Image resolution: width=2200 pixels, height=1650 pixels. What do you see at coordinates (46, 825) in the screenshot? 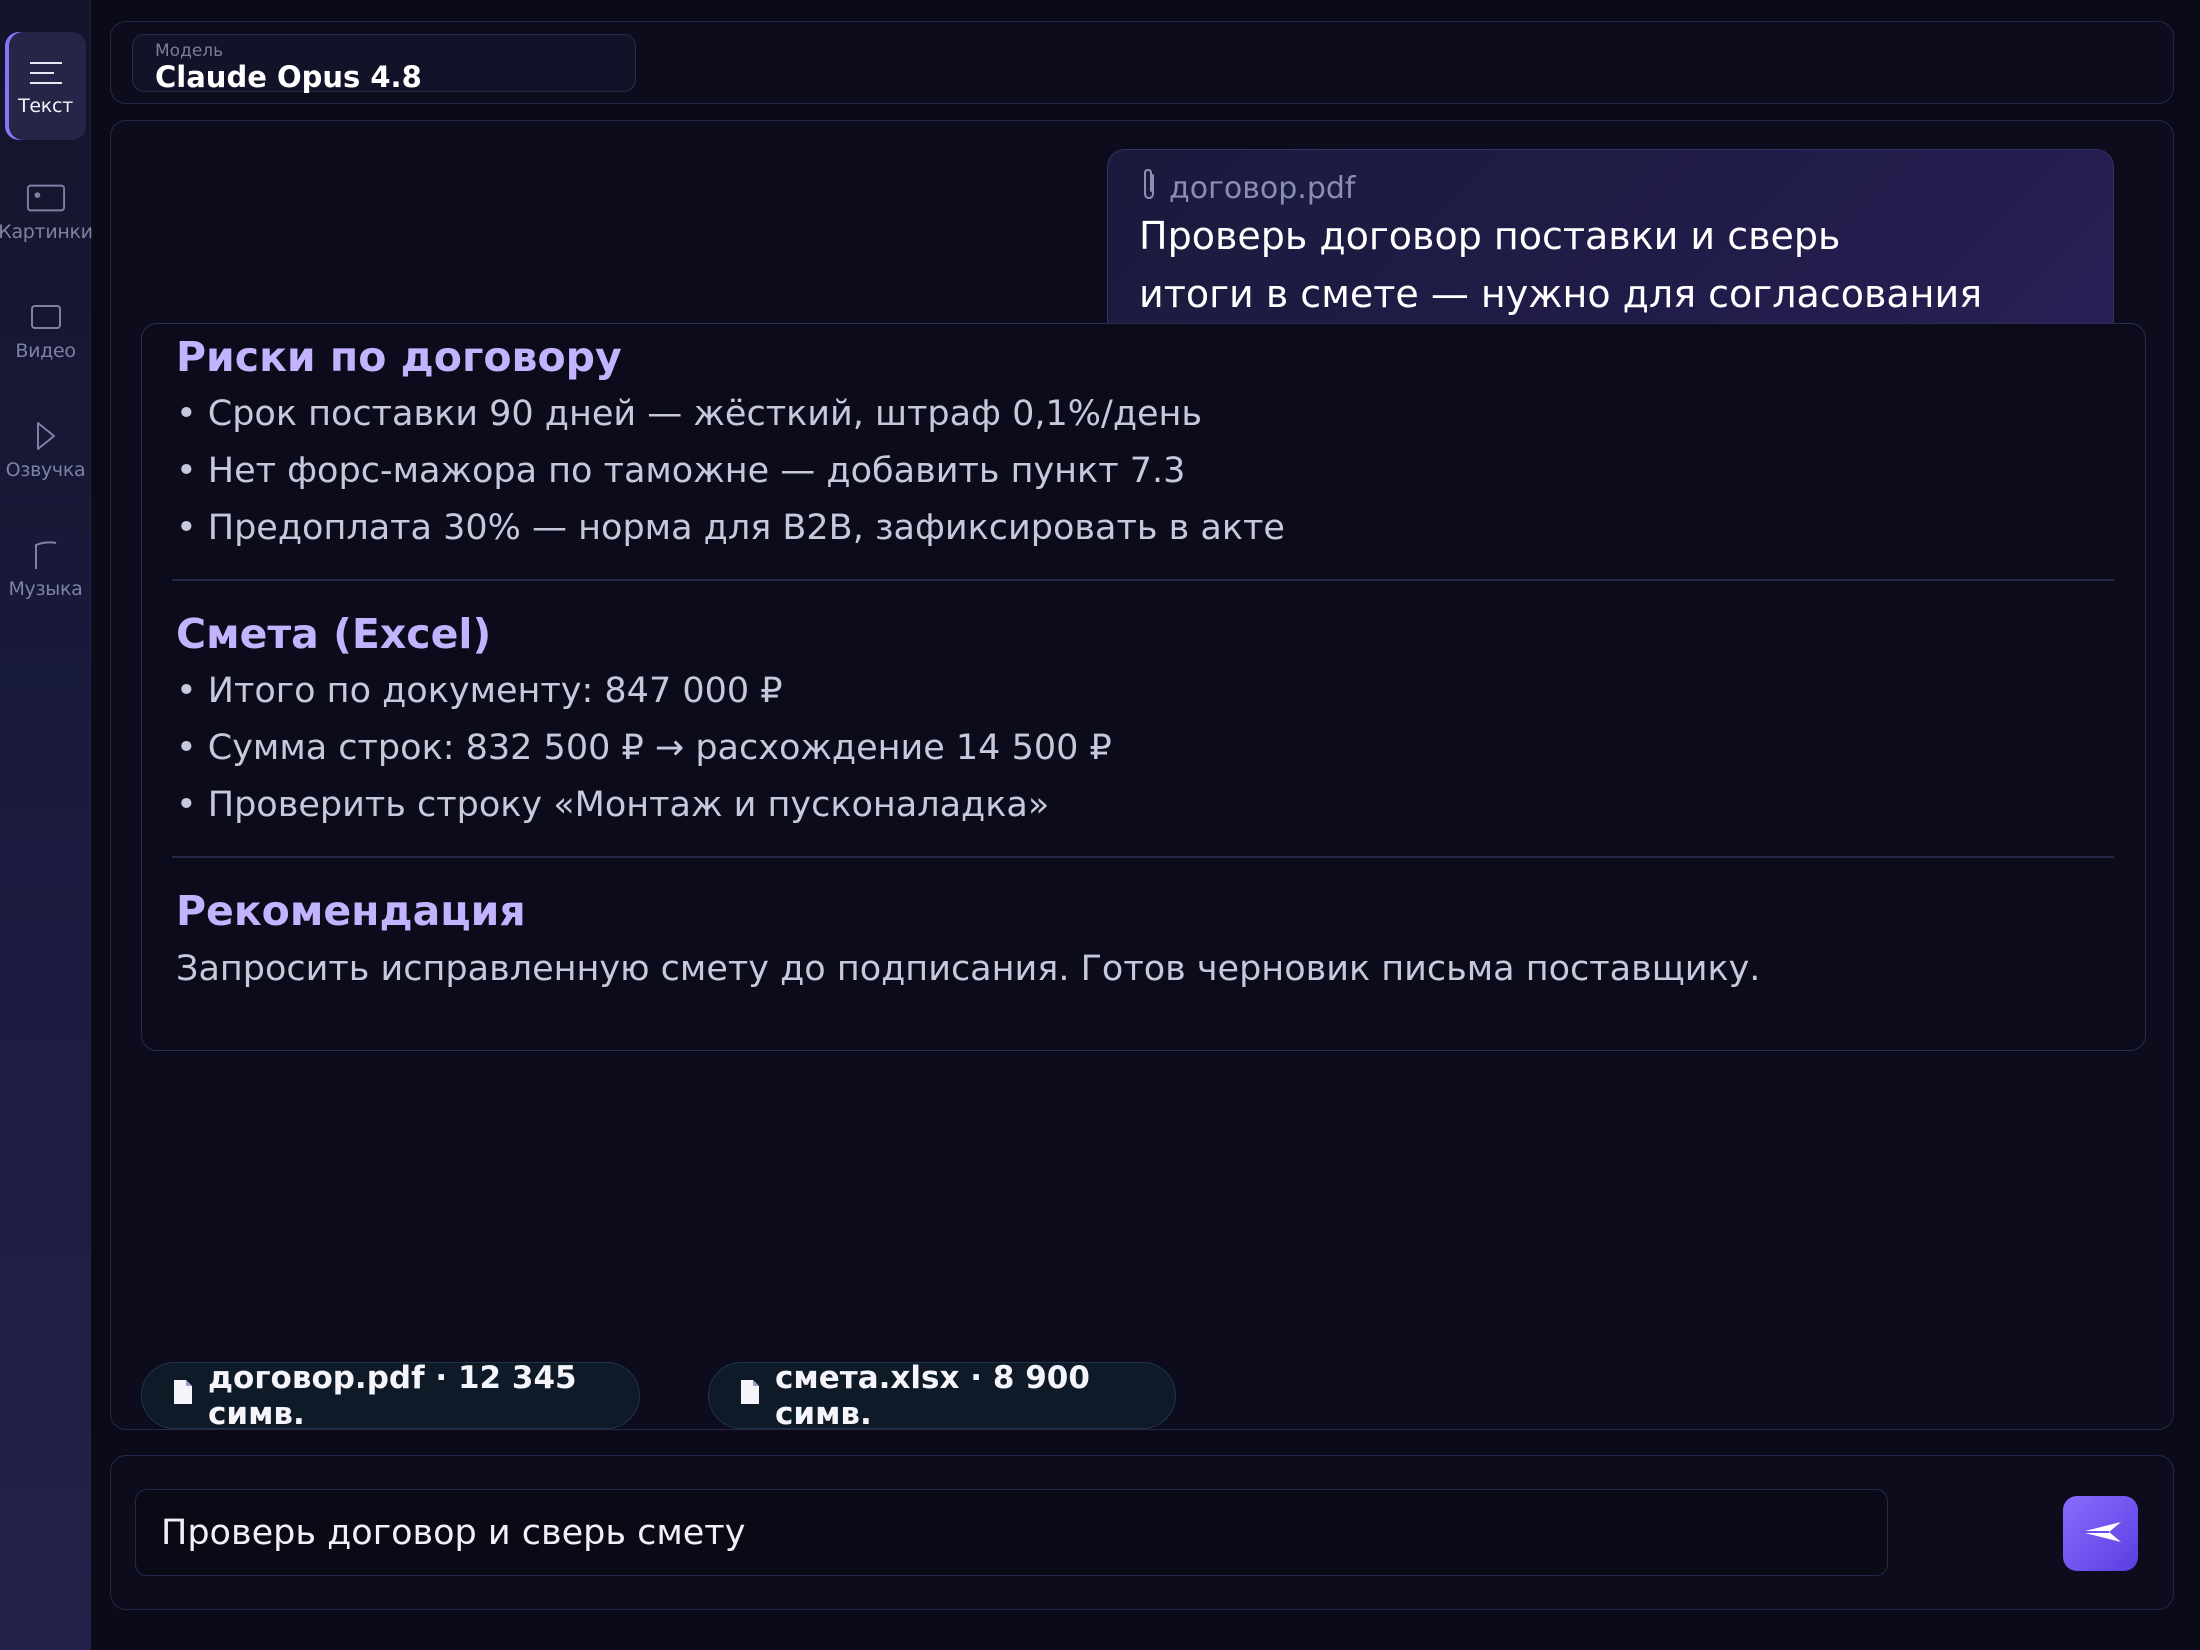
I see `sidebar: Текст Картинки Видео Озвучка Музыка` at bounding box center [46, 825].